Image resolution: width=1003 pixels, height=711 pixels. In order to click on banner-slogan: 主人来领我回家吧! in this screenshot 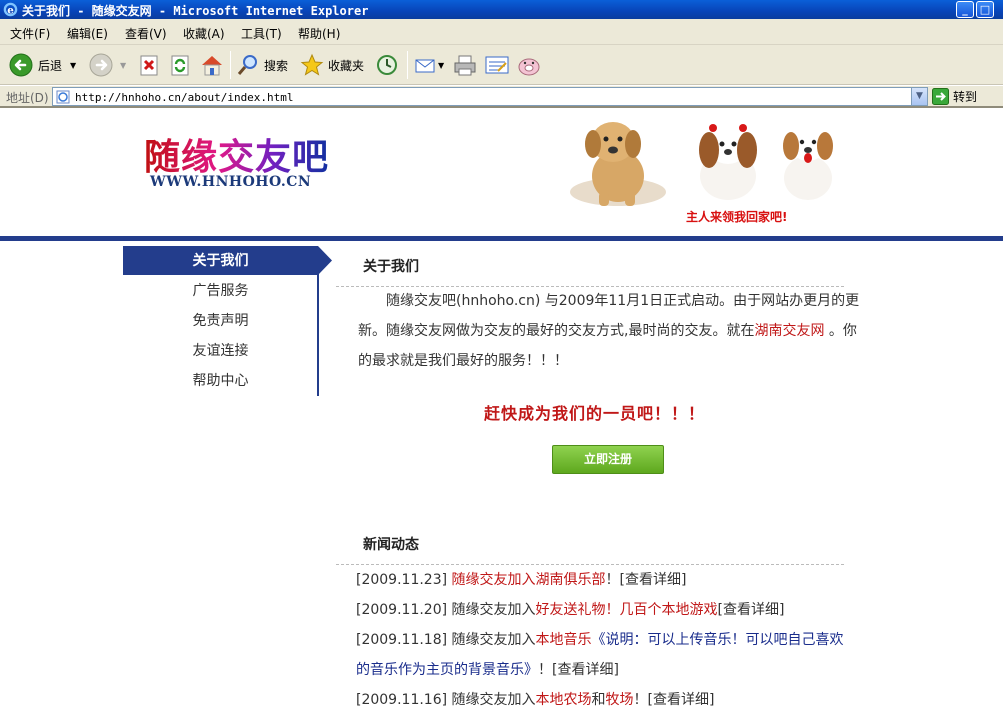, I will do `click(737, 217)`.